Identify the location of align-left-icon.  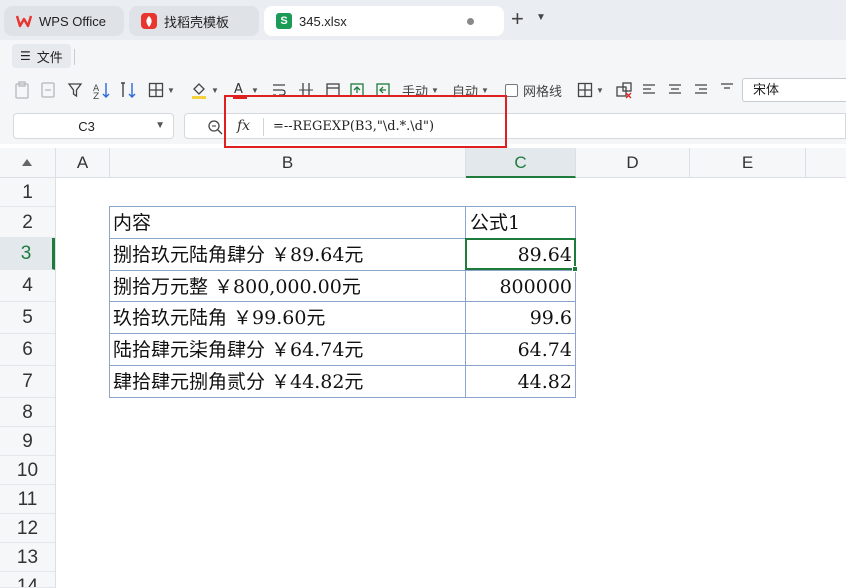
(649, 90).